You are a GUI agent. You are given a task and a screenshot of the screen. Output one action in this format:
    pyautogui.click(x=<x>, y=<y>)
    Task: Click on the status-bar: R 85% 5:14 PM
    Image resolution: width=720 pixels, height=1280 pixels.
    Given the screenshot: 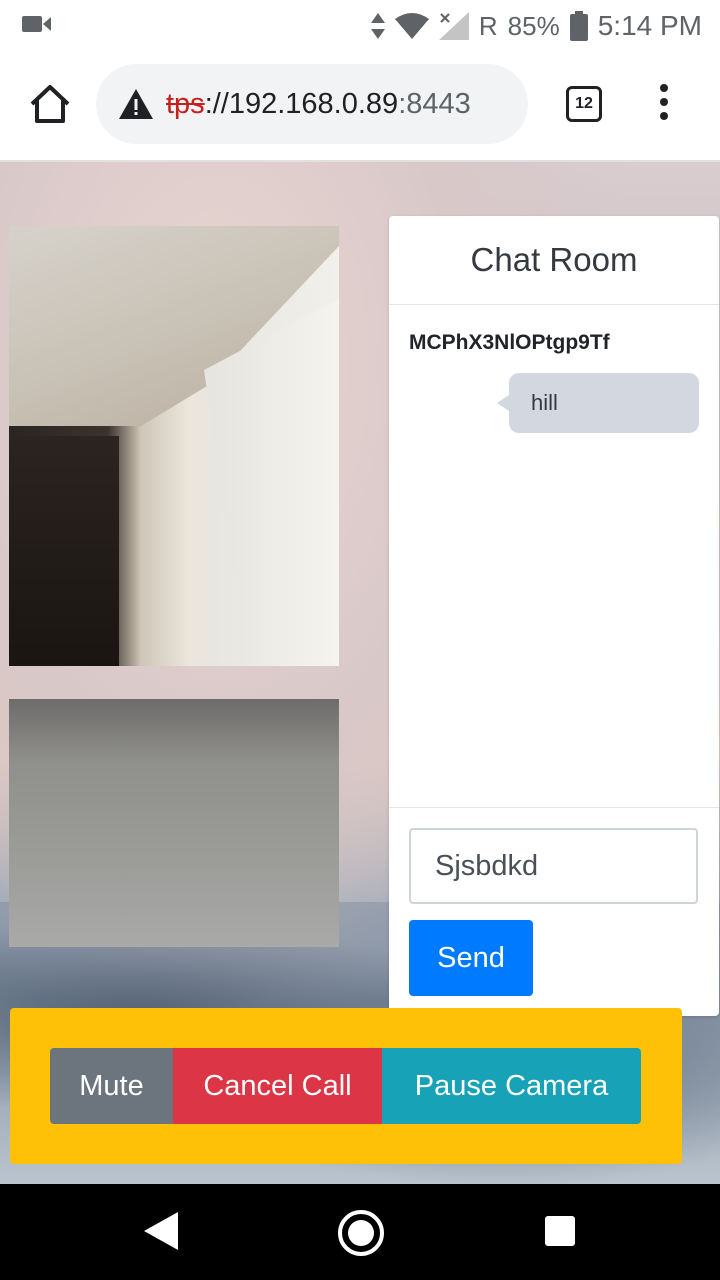 What is the action you would take?
    pyautogui.click(x=360, y=25)
    